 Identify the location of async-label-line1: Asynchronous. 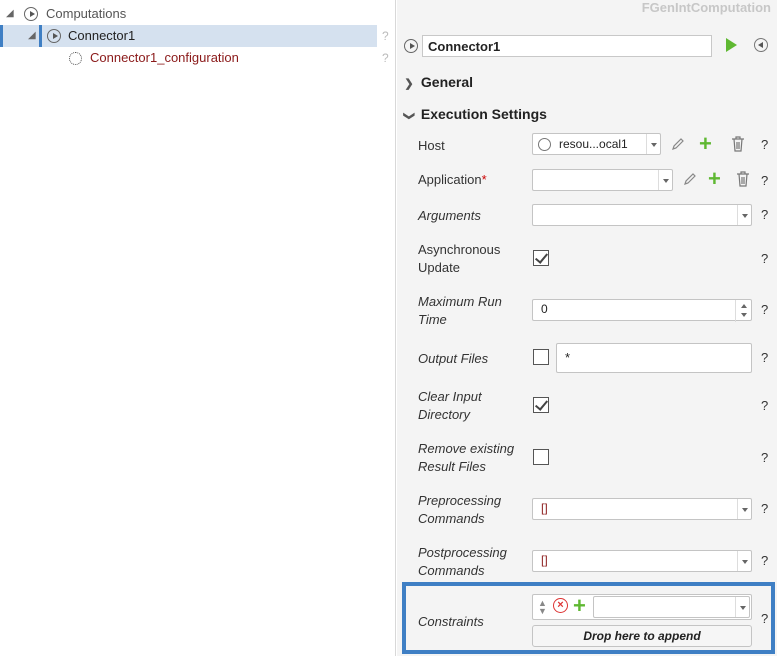
(459, 249).